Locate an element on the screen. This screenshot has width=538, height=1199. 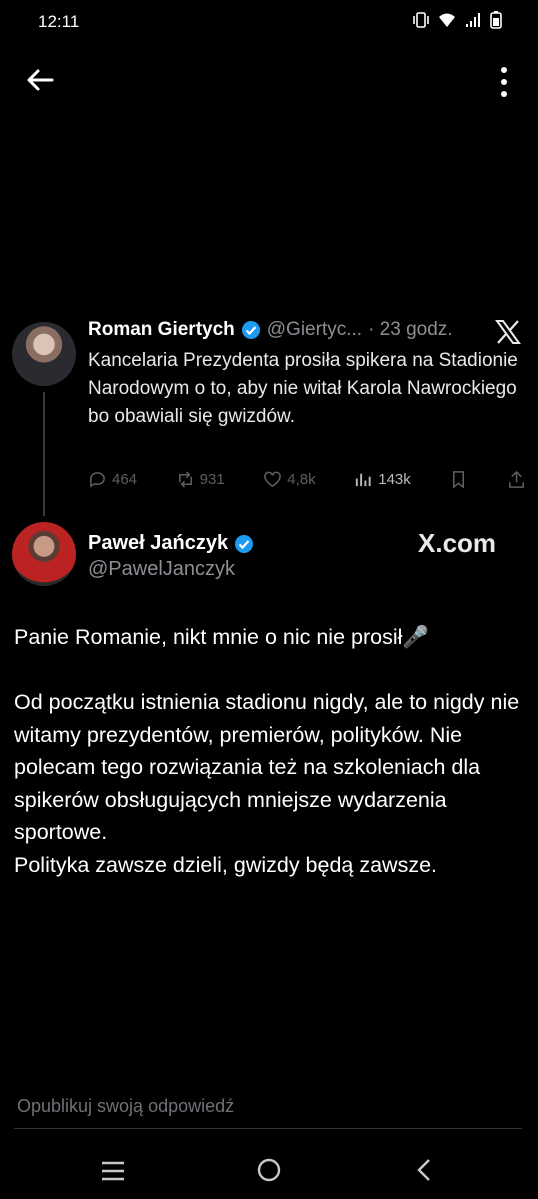
author-handle: @PawelJanczyk is located at coordinates (161, 569).